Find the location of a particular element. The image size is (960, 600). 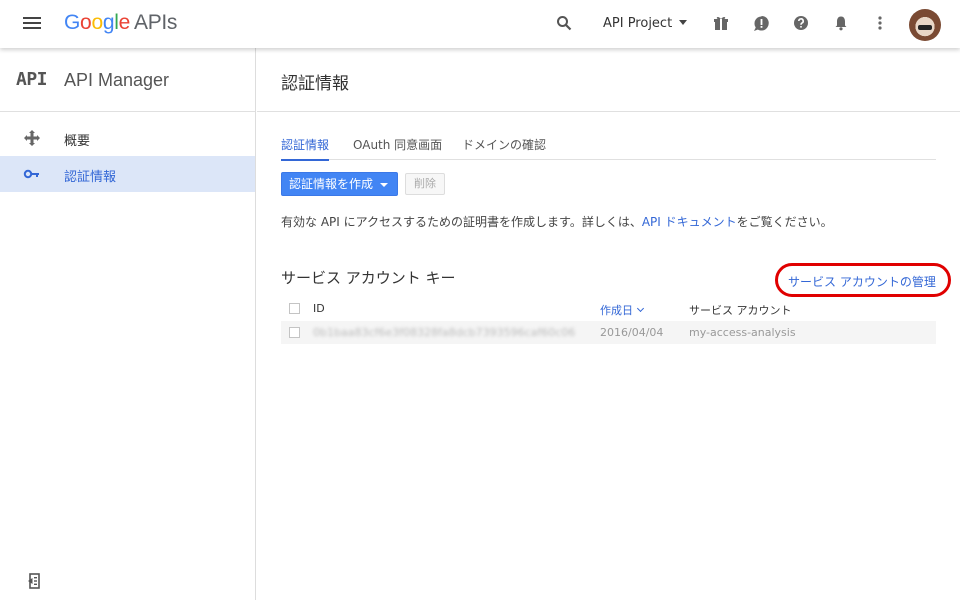

created-header-label: 作成日 is located at coordinates (616, 310).